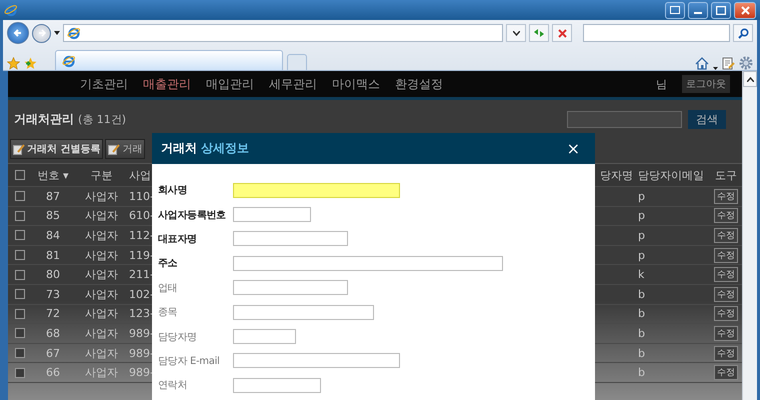 Image resolution: width=760 pixels, height=400 pixels. Describe the element at coordinates (142, 313) in the screenshot. I see `table-cell-text: 123-` at that location.